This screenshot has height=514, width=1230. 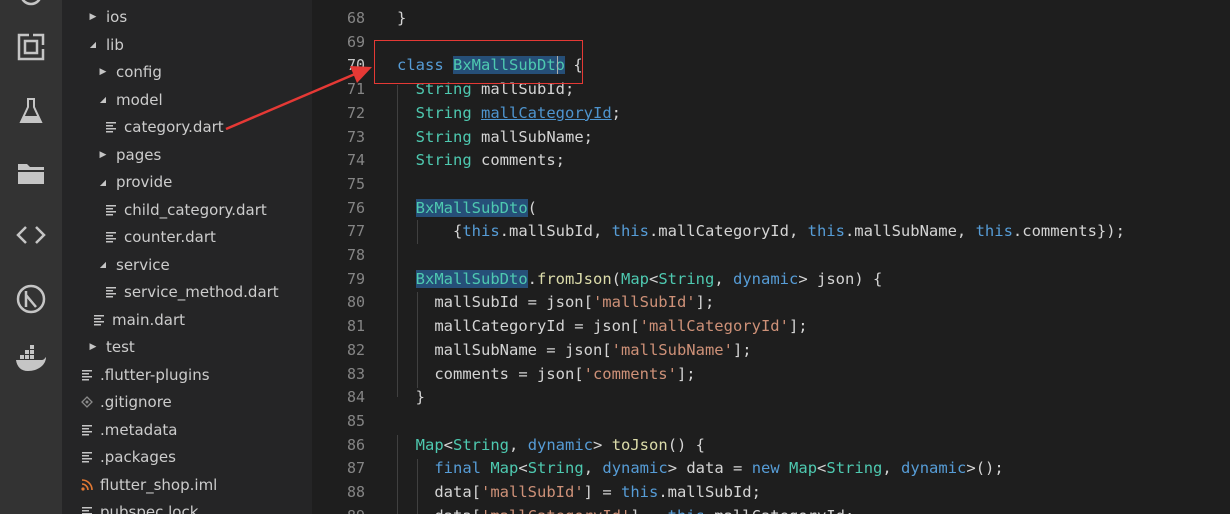 What do you see at coordinates (779, 510) in the screenshot?
I see `code-token: .mallCategoryId;` at bounding box center [779, 510].